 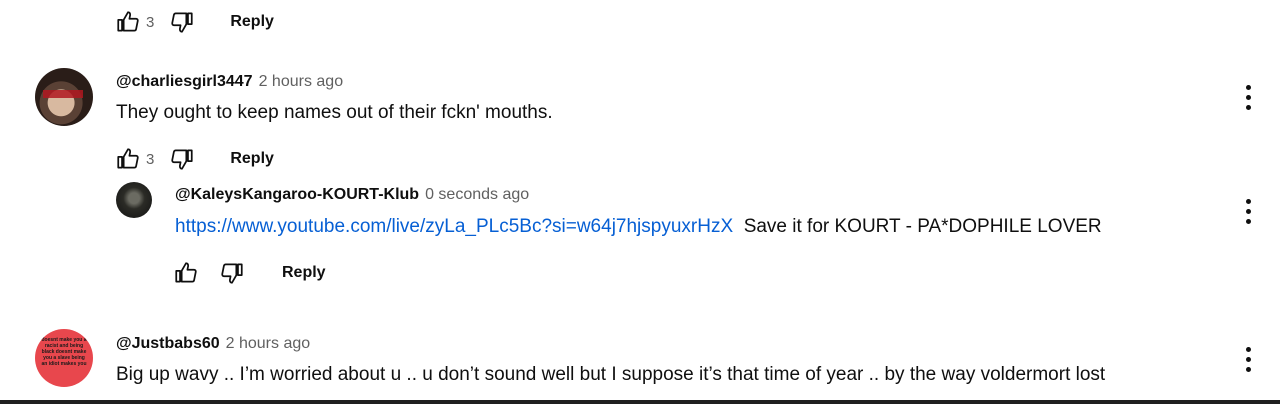 I want to click on author-handle: @Justbabs60, so click(x=168, y=344).